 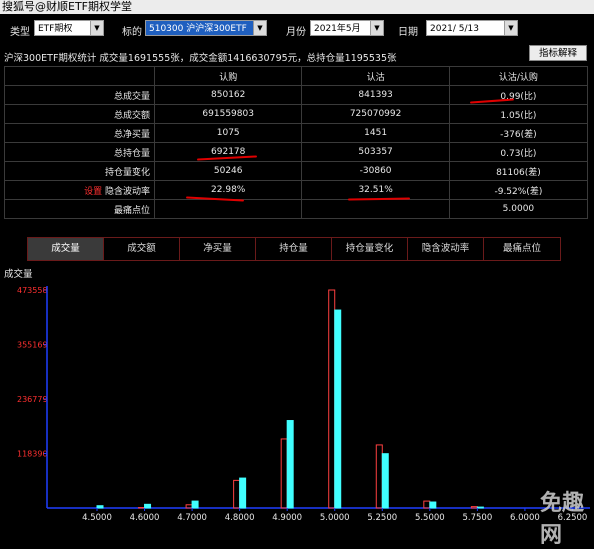 What do you see at coordinates (80, 95) in the screenshot?
I see `row-label: 总成交量` at bounding box center [80, 95].